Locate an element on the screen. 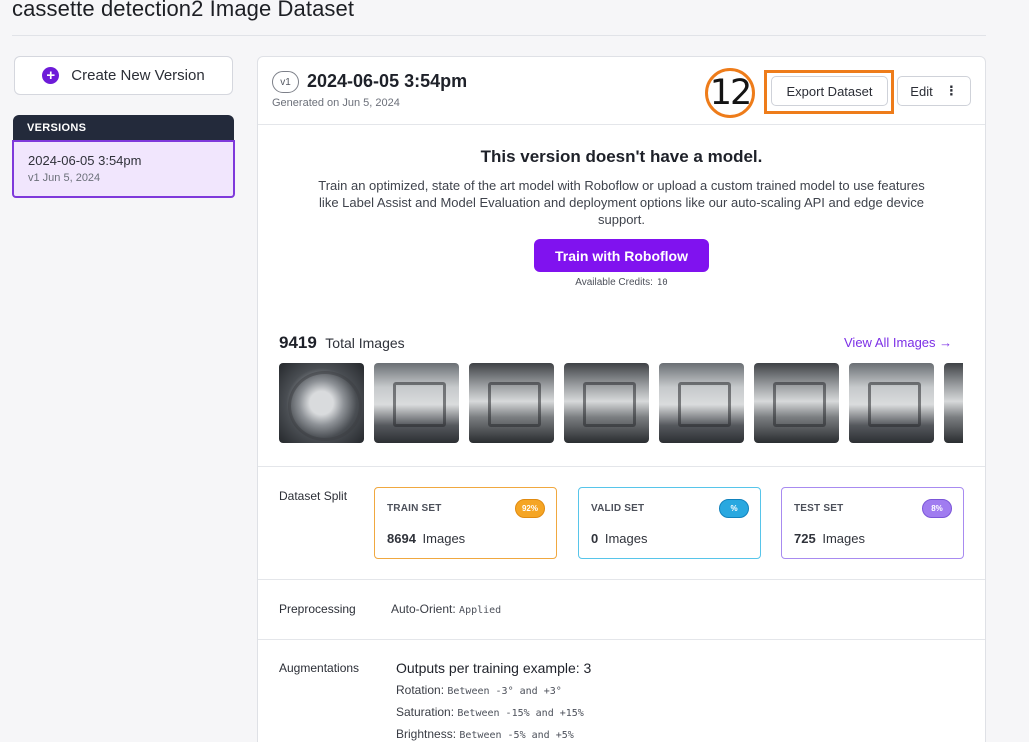  create-new-version-button: + Create New Version is located at coordinates (123, 75).